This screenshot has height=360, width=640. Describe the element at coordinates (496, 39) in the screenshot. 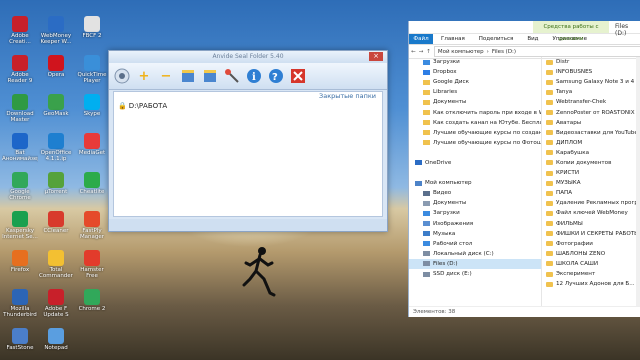

I see `tab-share: Поделиться` at that location.